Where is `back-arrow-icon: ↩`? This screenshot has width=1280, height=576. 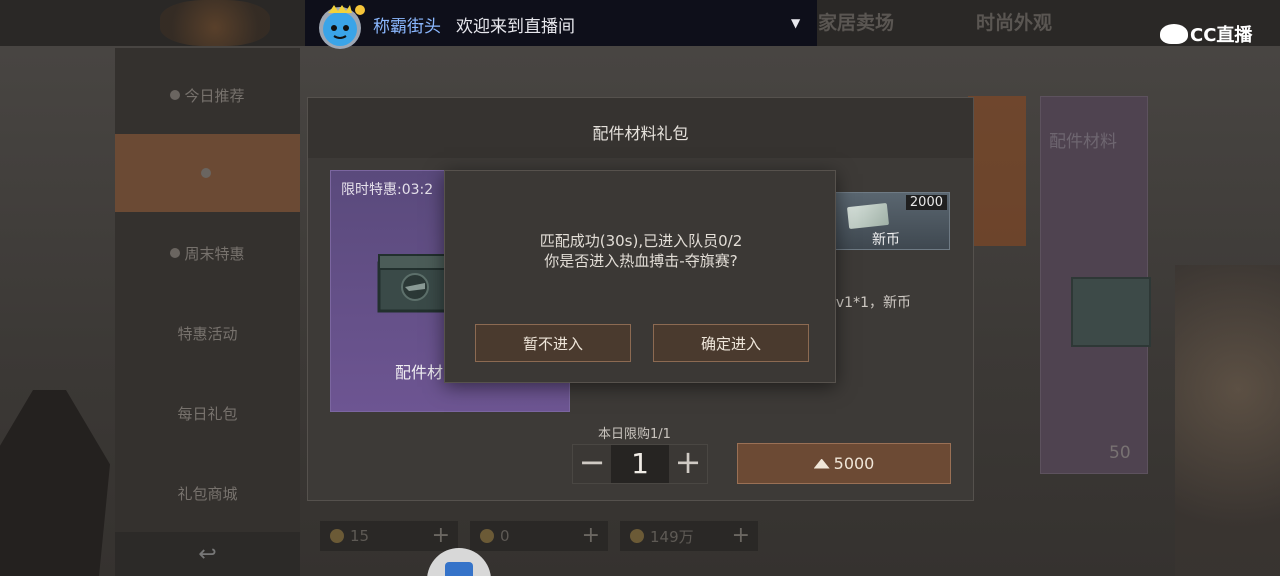
back-arrow-icon: ↩ is located at coordinates (207, 554).